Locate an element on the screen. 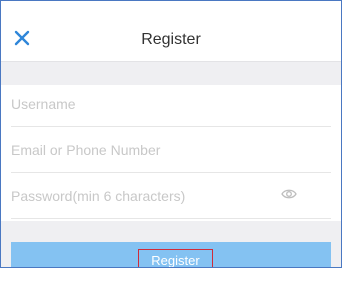 Image resolution: width=342 pixels, height=294 pixels. password-field-row is located at coordinates (171, 196).